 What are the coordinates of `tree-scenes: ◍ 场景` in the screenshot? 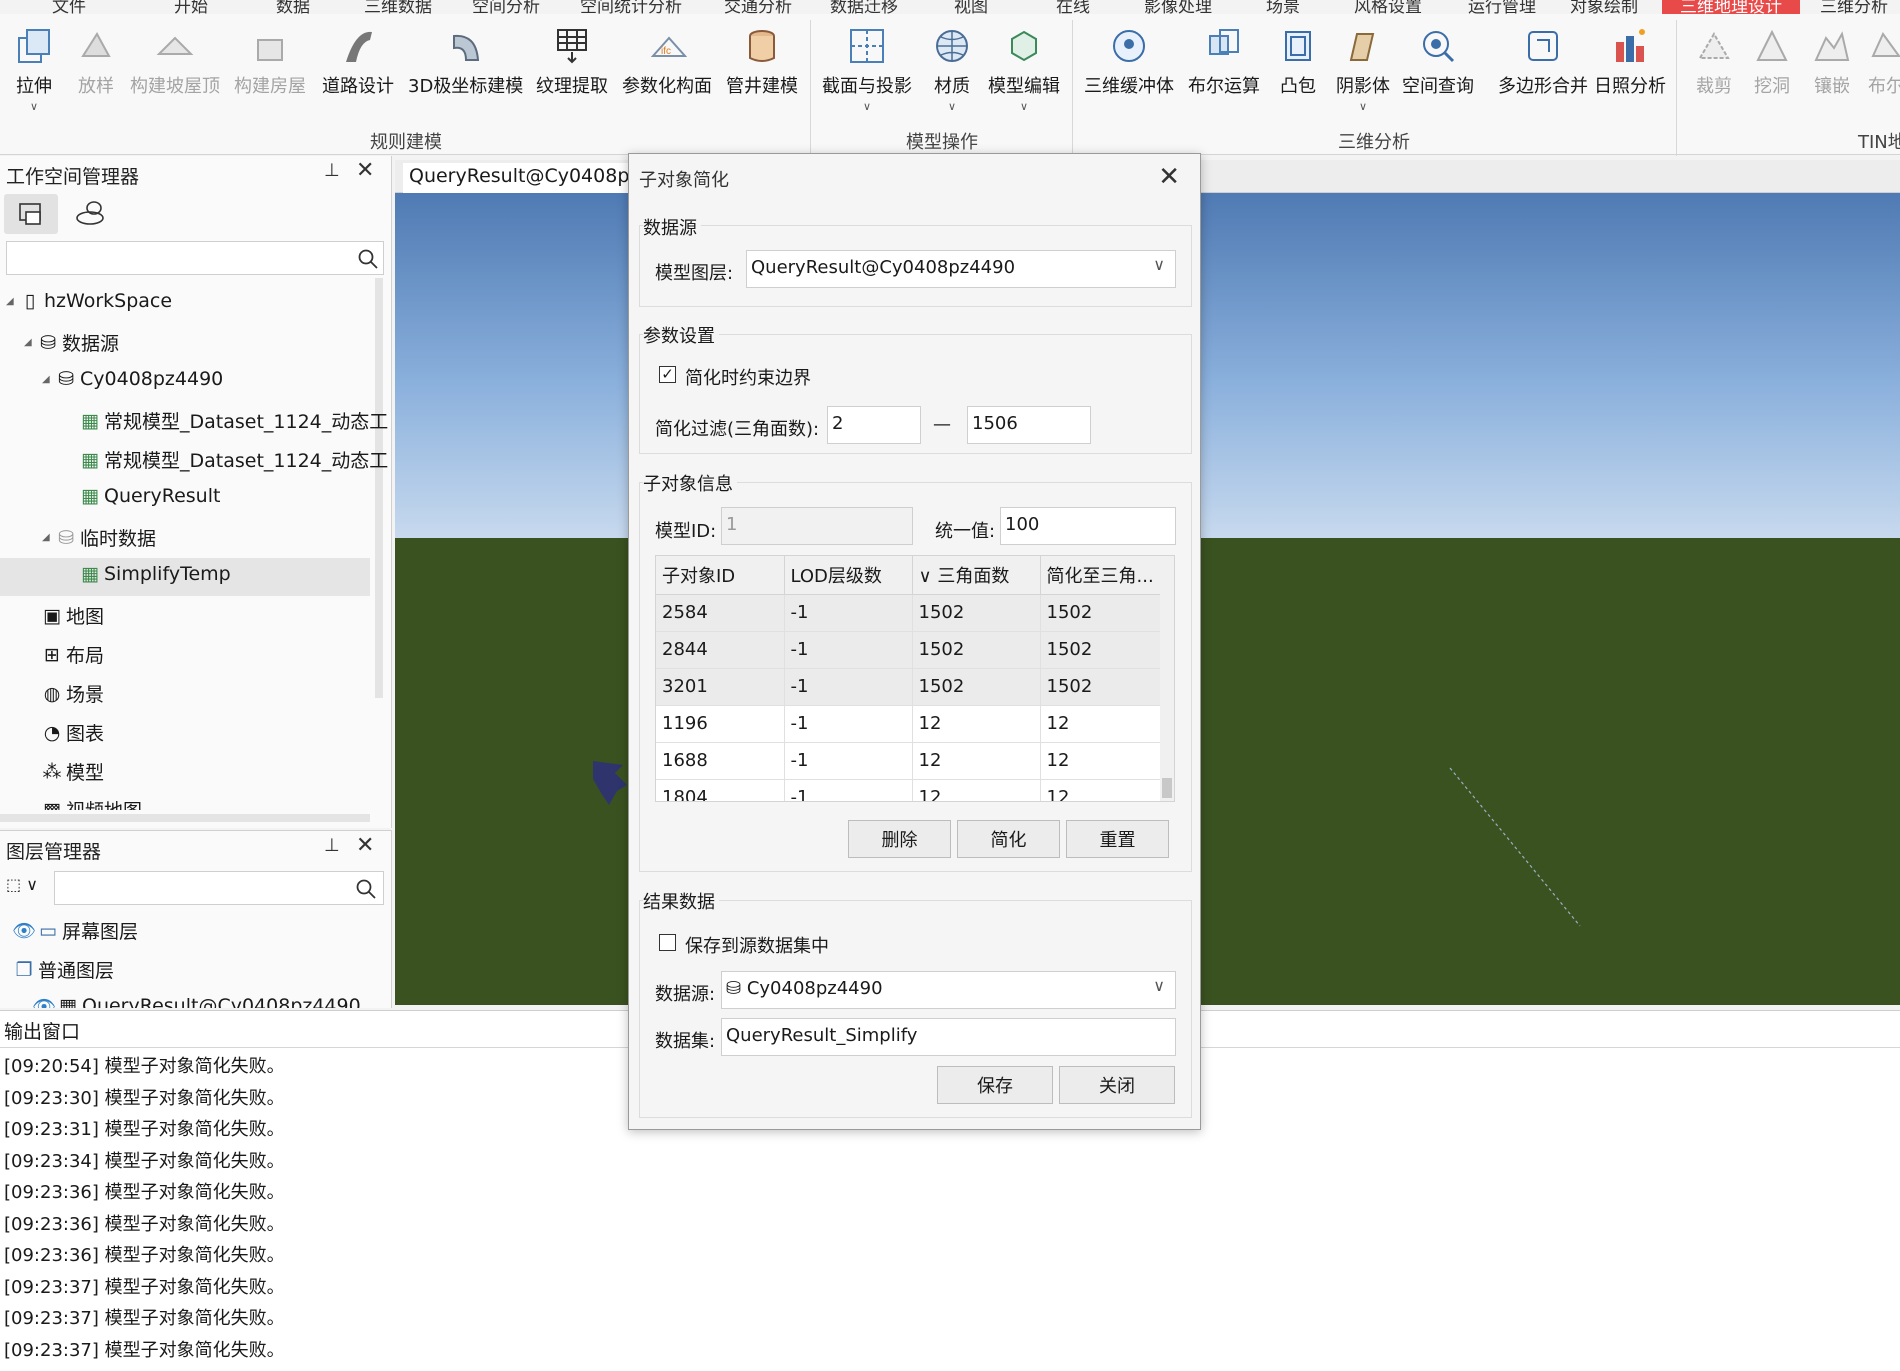 It's located at (73, 693).